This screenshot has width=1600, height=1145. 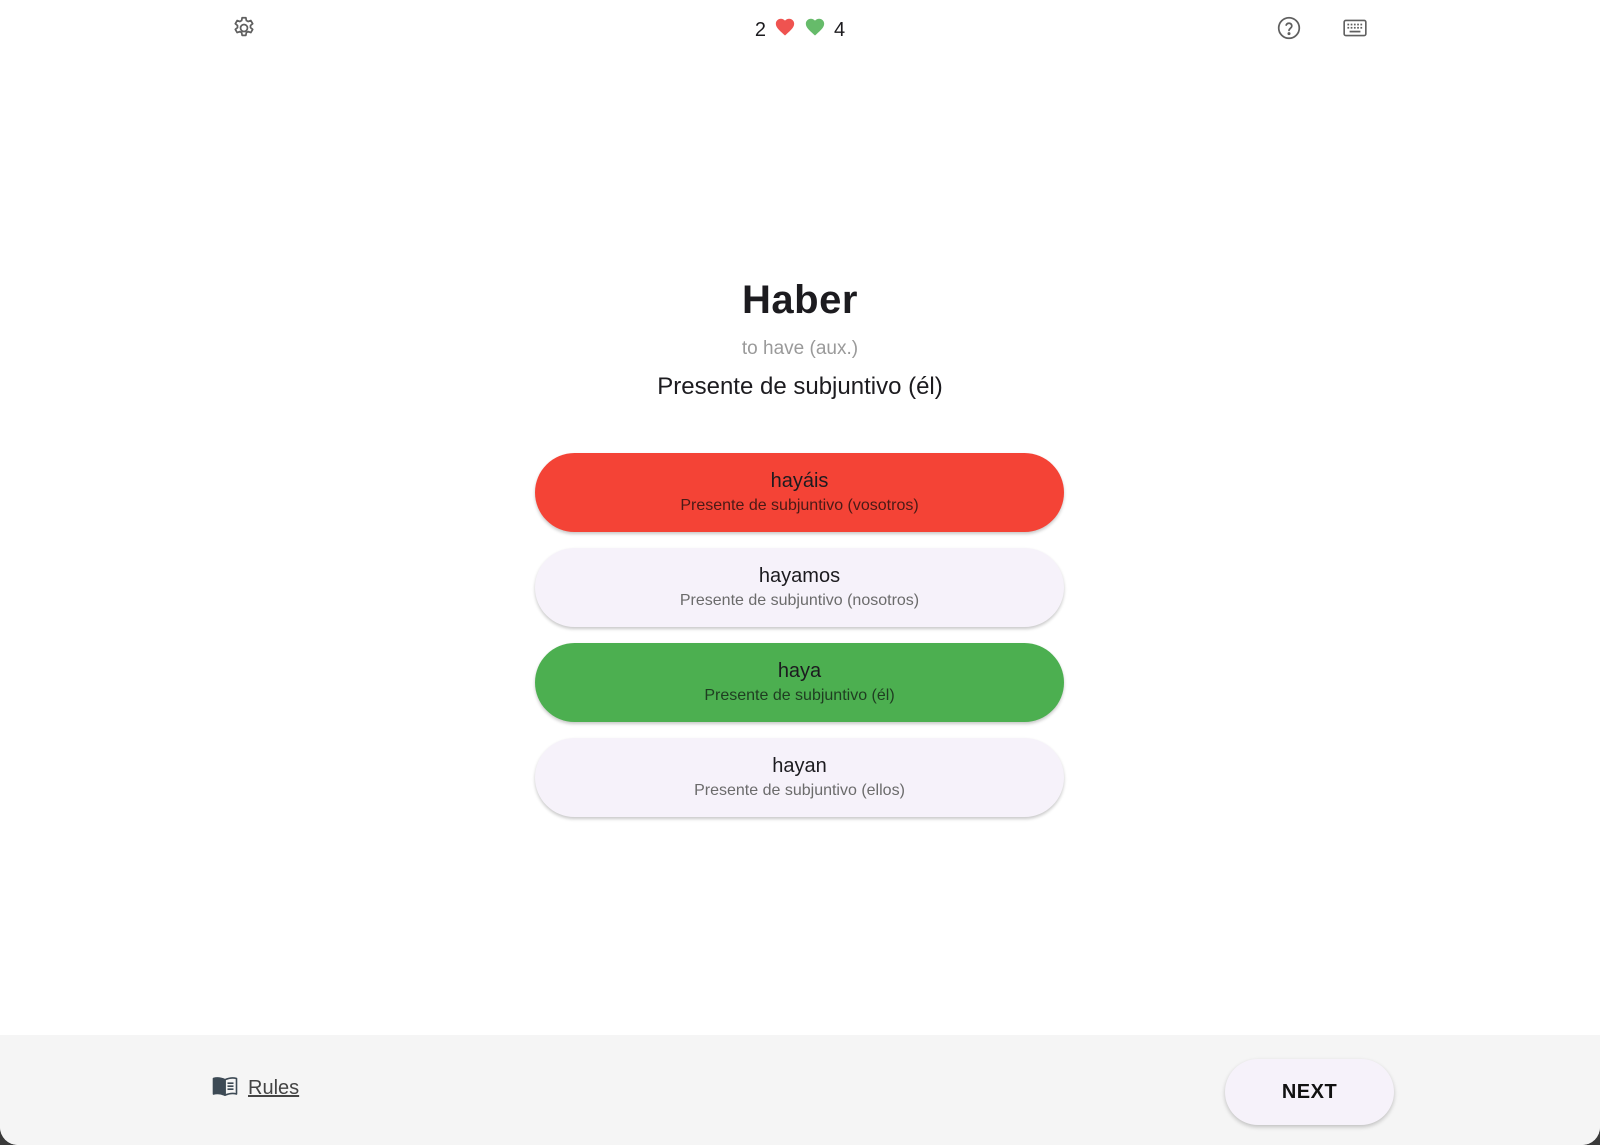 What do you see at coordinates (225, 1088) in the screenshot?
I see `book-icon` at bounding box center [225, 1088].